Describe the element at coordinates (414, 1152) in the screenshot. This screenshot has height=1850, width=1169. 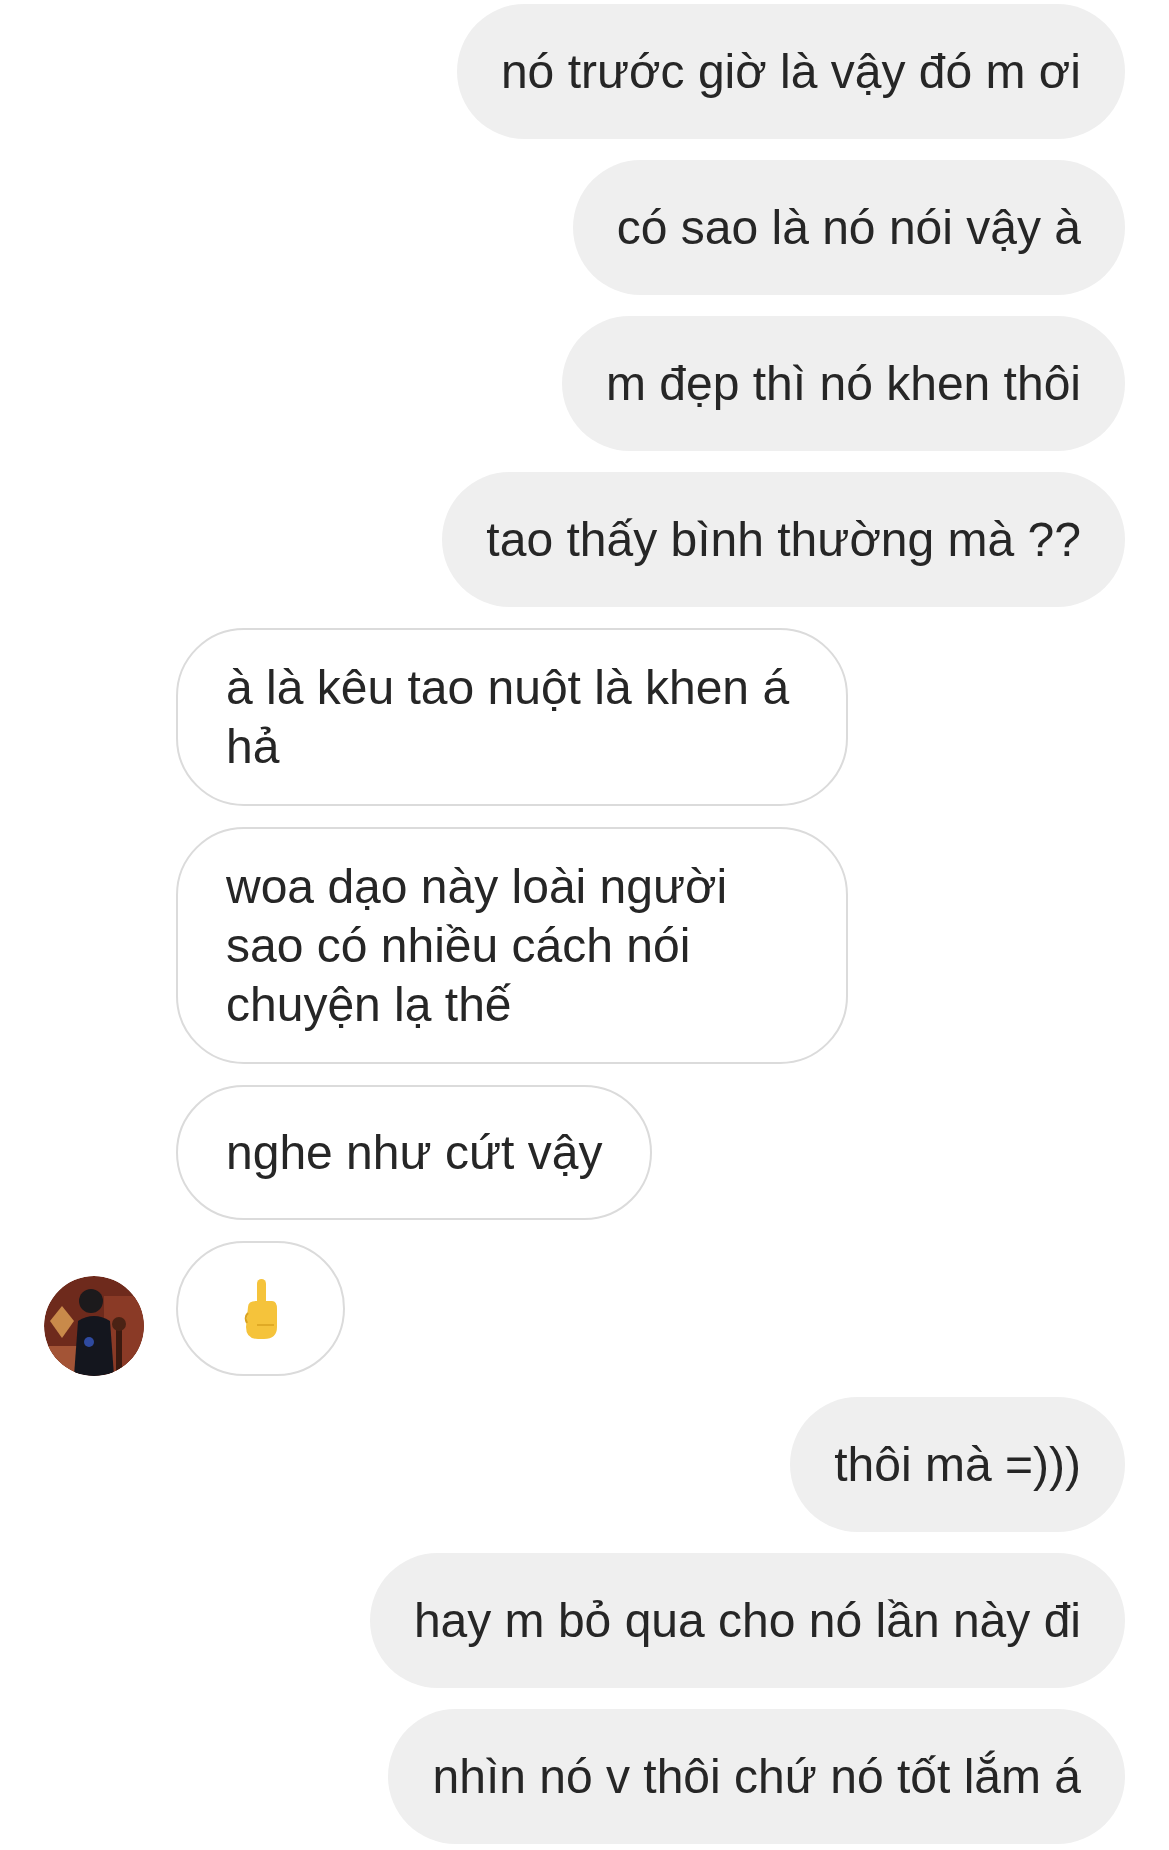
I see `message-bubble: nghe như cứt vậy` at that location.